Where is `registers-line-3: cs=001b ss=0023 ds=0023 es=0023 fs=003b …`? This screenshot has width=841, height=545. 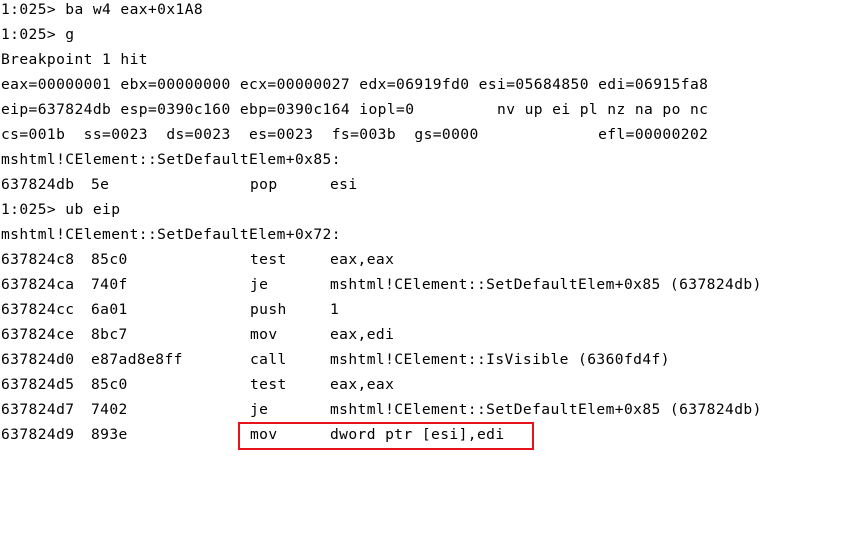
registers-line-3: cs=001b ss=0023 ds=0023 es=0023 fs=003b … is located at coordinates (355, 134).